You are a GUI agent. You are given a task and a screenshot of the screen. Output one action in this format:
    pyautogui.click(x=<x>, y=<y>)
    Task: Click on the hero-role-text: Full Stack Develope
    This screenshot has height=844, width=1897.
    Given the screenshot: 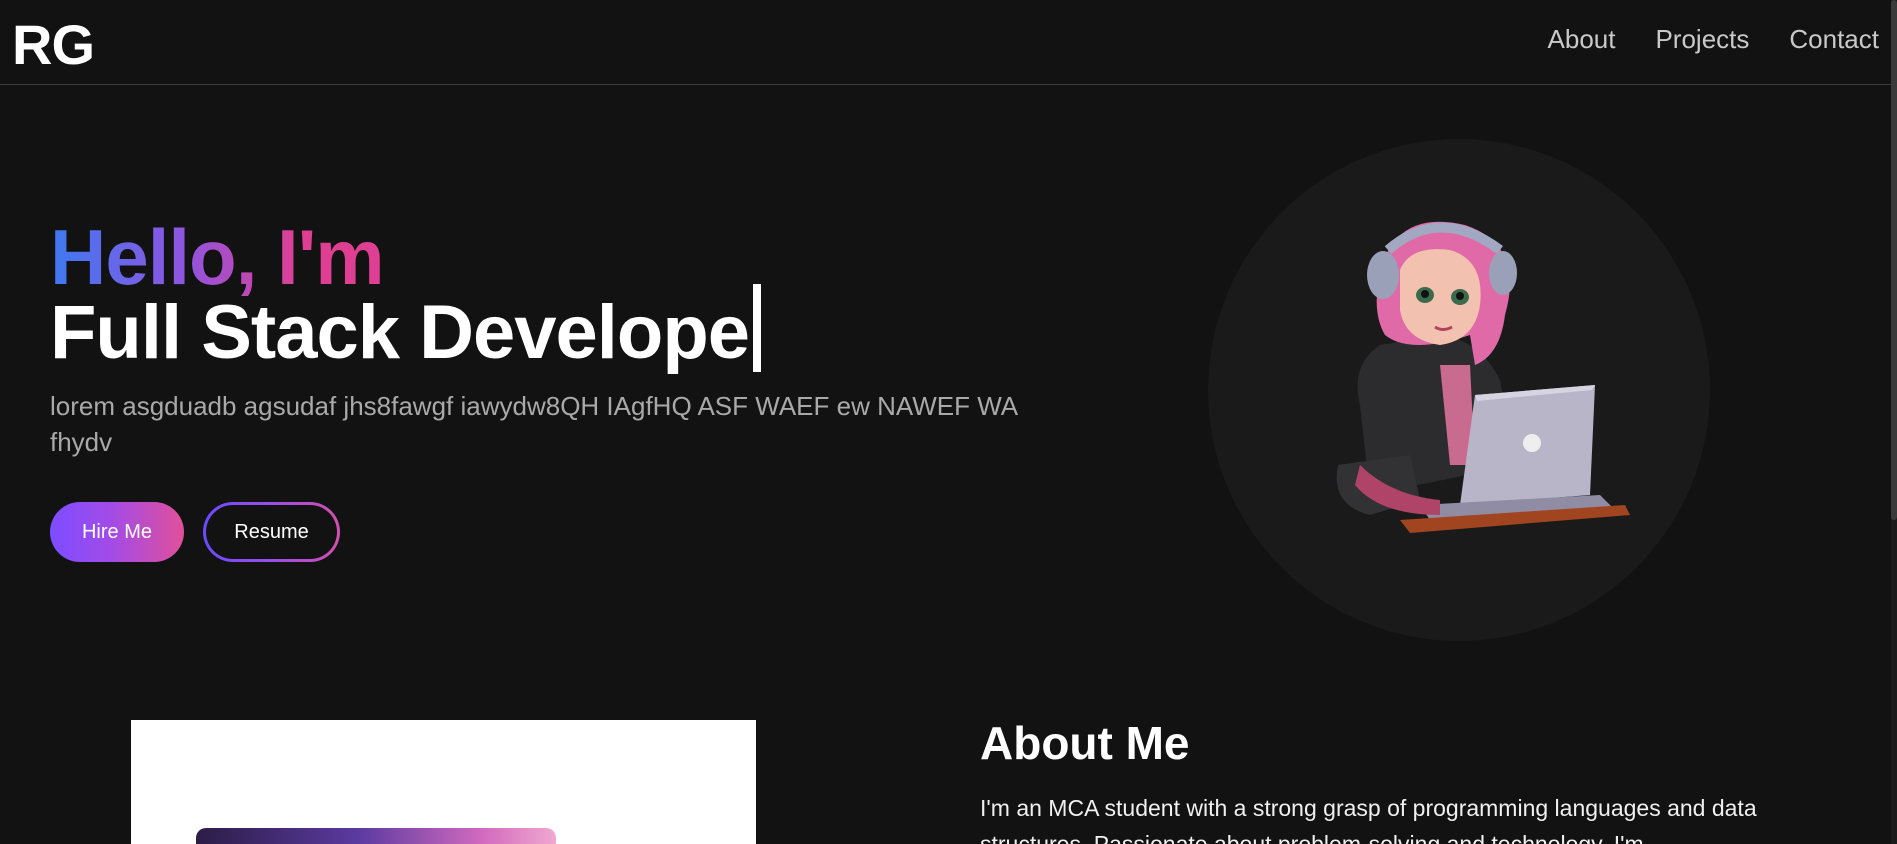 What is the action you would take?
    pyautogui.click(x=400, y=332)
    